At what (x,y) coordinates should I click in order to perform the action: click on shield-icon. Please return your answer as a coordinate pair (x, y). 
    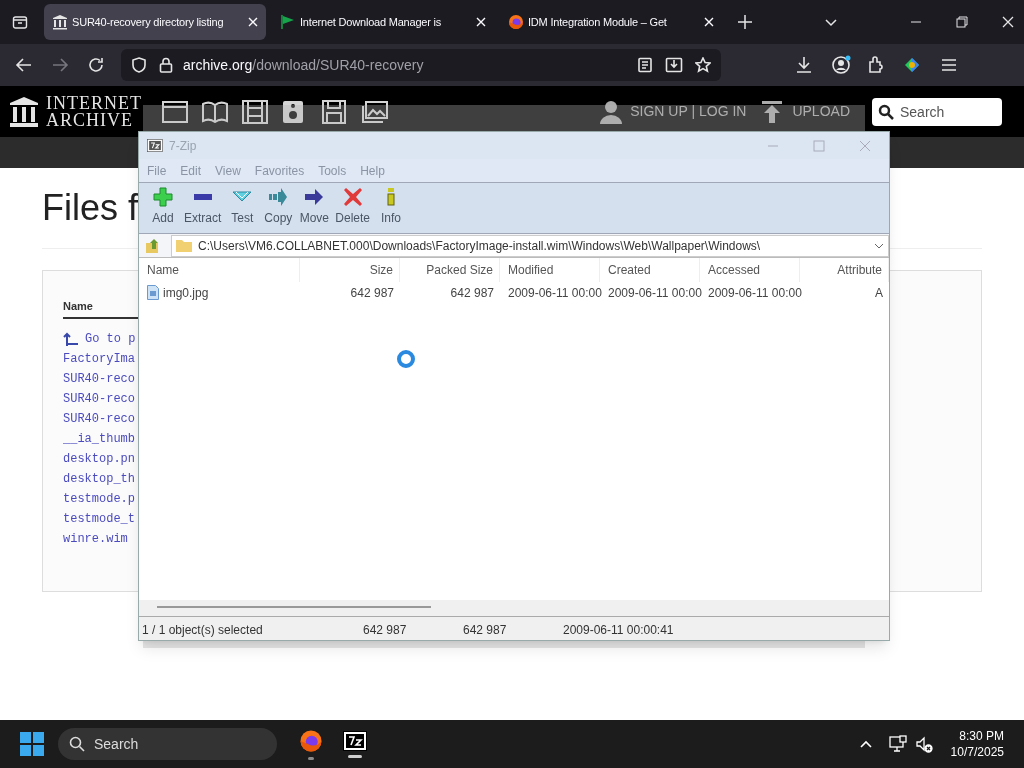
    Looking at the image, I should click on (139, 65).